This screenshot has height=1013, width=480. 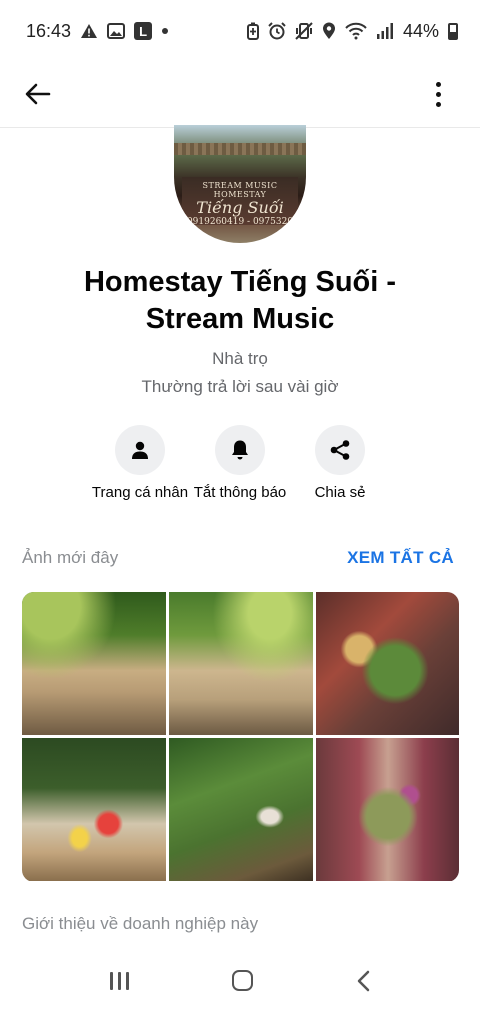 I want to click on see-all-link: XEM TẤT CẢ, so click(x=400, y=558).